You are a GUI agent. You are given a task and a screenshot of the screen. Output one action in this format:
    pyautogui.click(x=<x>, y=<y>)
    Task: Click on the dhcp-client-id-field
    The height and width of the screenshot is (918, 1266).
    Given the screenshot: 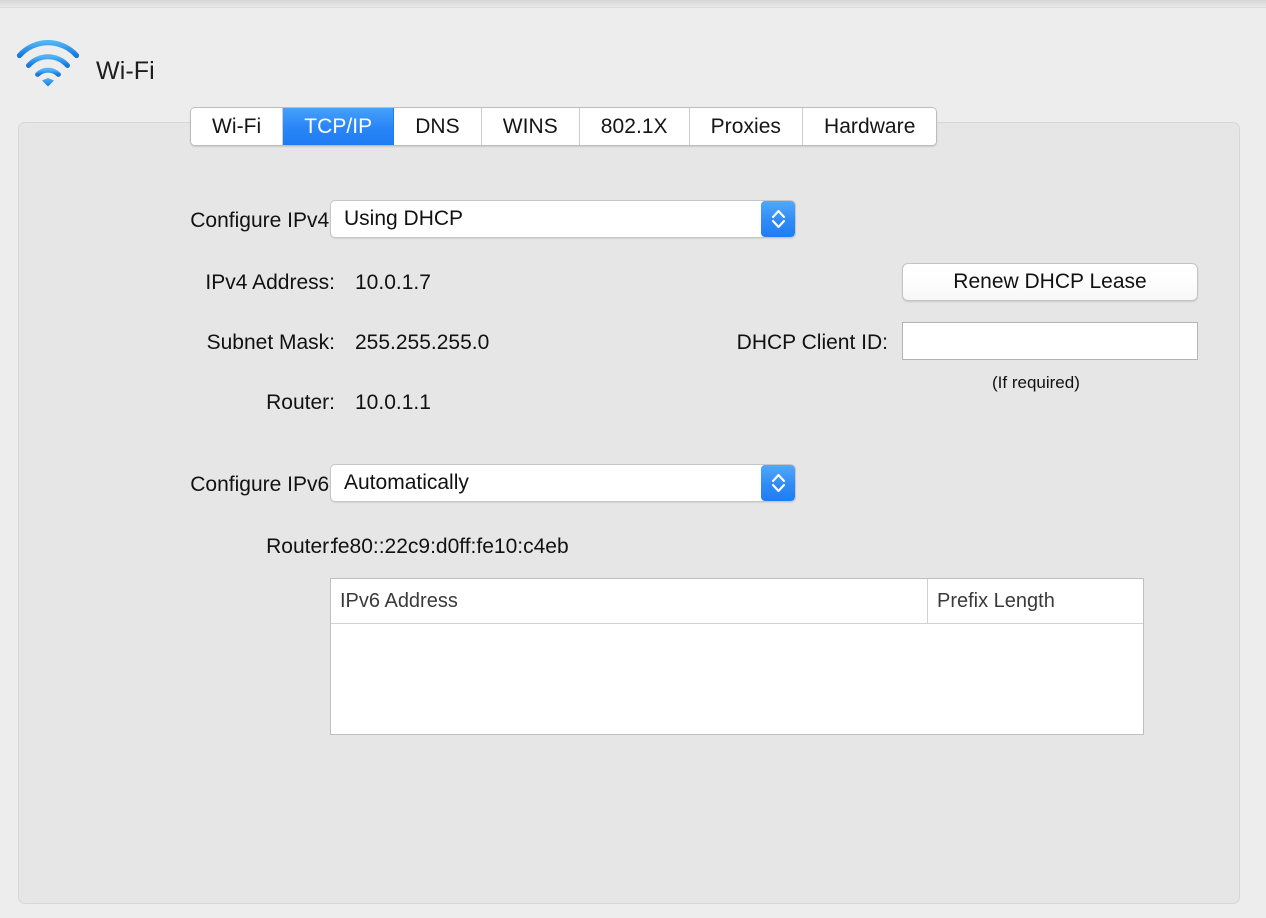 What is the action you would take?
    pyautogui.click(x=1050, y=341)
    